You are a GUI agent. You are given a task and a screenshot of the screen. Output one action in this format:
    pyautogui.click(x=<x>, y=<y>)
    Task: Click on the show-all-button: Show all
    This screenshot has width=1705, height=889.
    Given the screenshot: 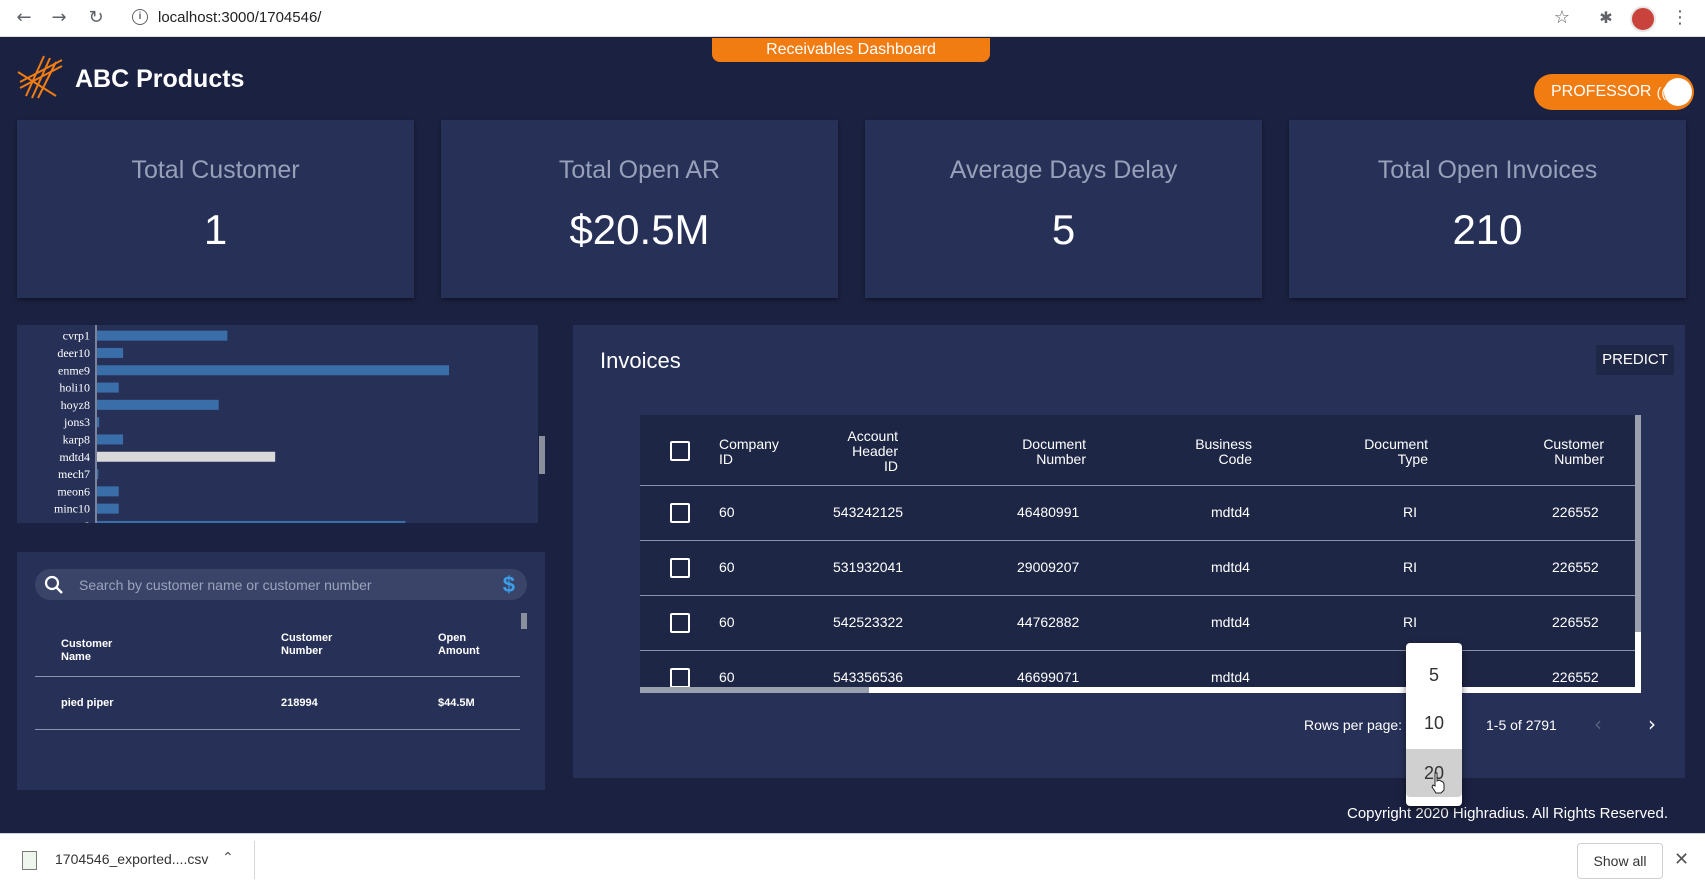 What is the action you would take?
    pyautogui.click(x=1620, y=861)
    